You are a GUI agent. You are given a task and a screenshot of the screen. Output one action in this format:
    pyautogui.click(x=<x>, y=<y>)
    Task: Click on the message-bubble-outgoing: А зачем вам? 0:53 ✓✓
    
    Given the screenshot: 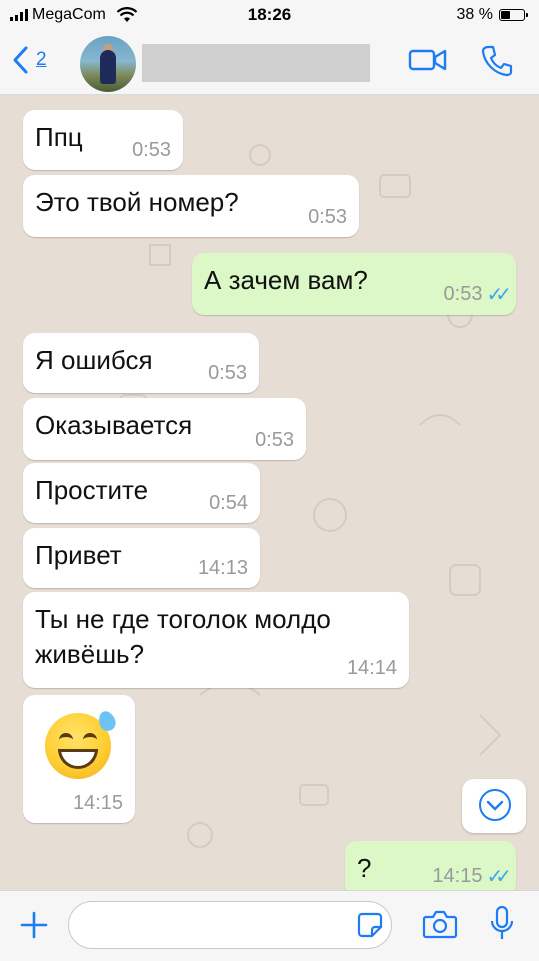 What is the action you would take?
    pyautogui.click(x=354, y=284)
    